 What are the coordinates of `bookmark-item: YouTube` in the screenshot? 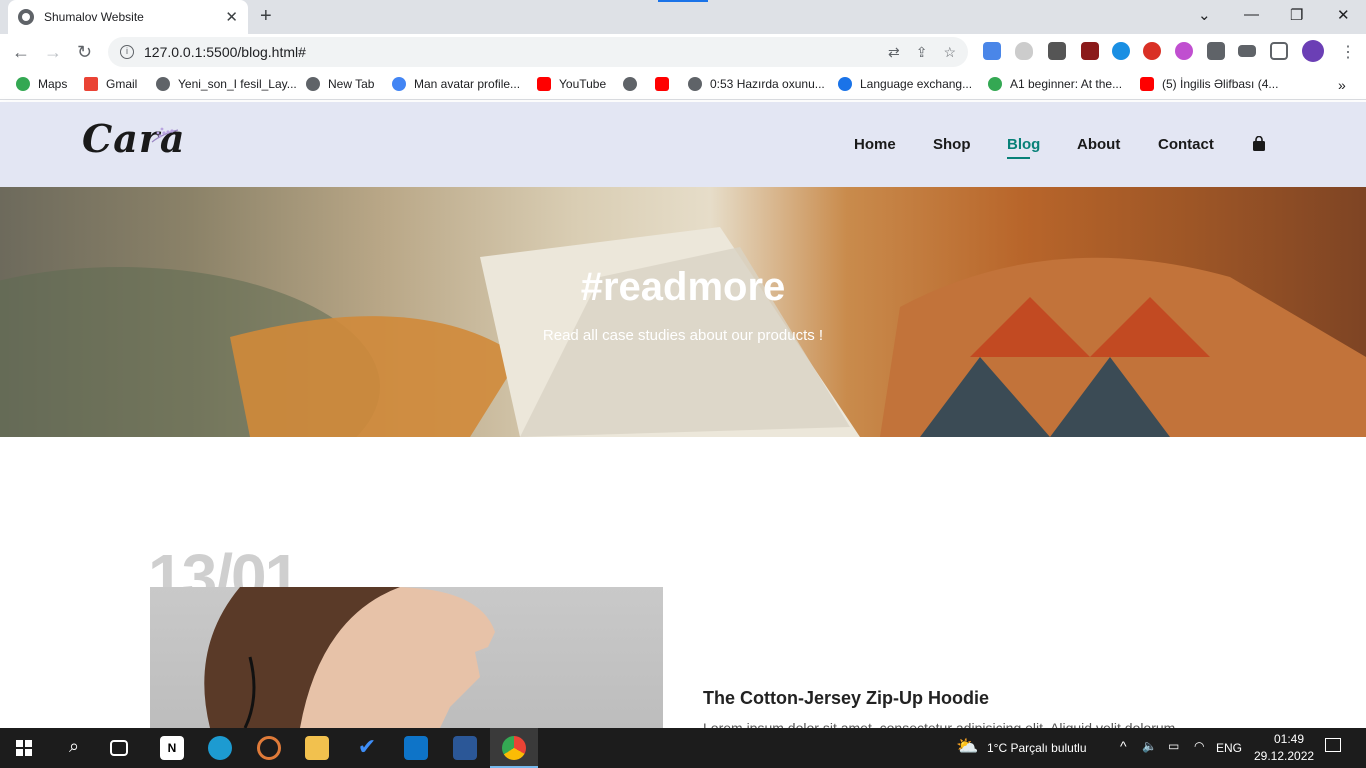 It's located at (571, 84).